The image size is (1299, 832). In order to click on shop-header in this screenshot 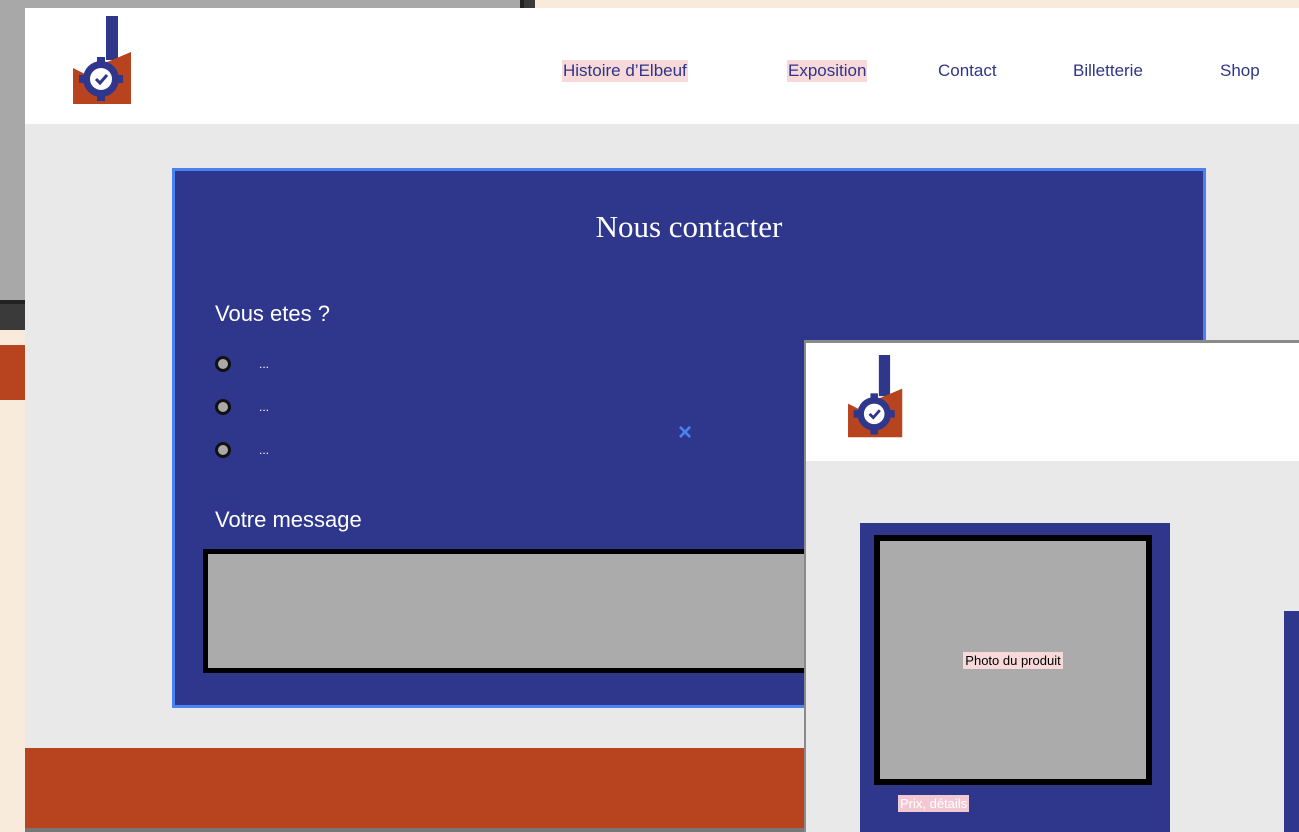, I will do `click(1052, 402)`.